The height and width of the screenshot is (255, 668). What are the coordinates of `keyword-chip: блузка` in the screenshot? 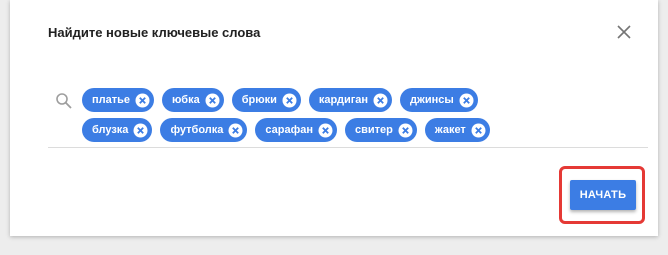 It's located at (117, 130).